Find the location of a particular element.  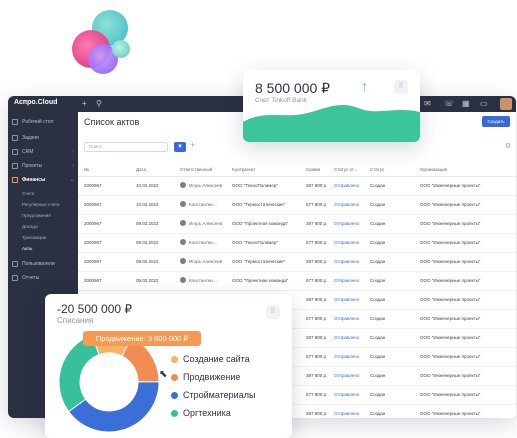

app-brand: Аспро.Cloud is located at coordinates (35, 102).